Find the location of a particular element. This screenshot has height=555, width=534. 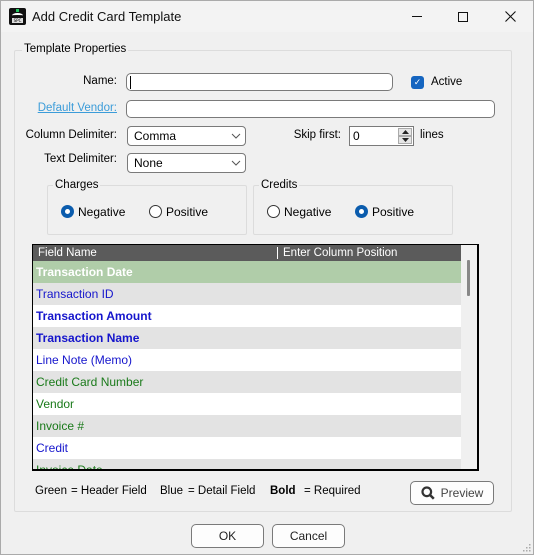

grid-header: Field Name Enter Column Position is located at coordinates (255, 253).